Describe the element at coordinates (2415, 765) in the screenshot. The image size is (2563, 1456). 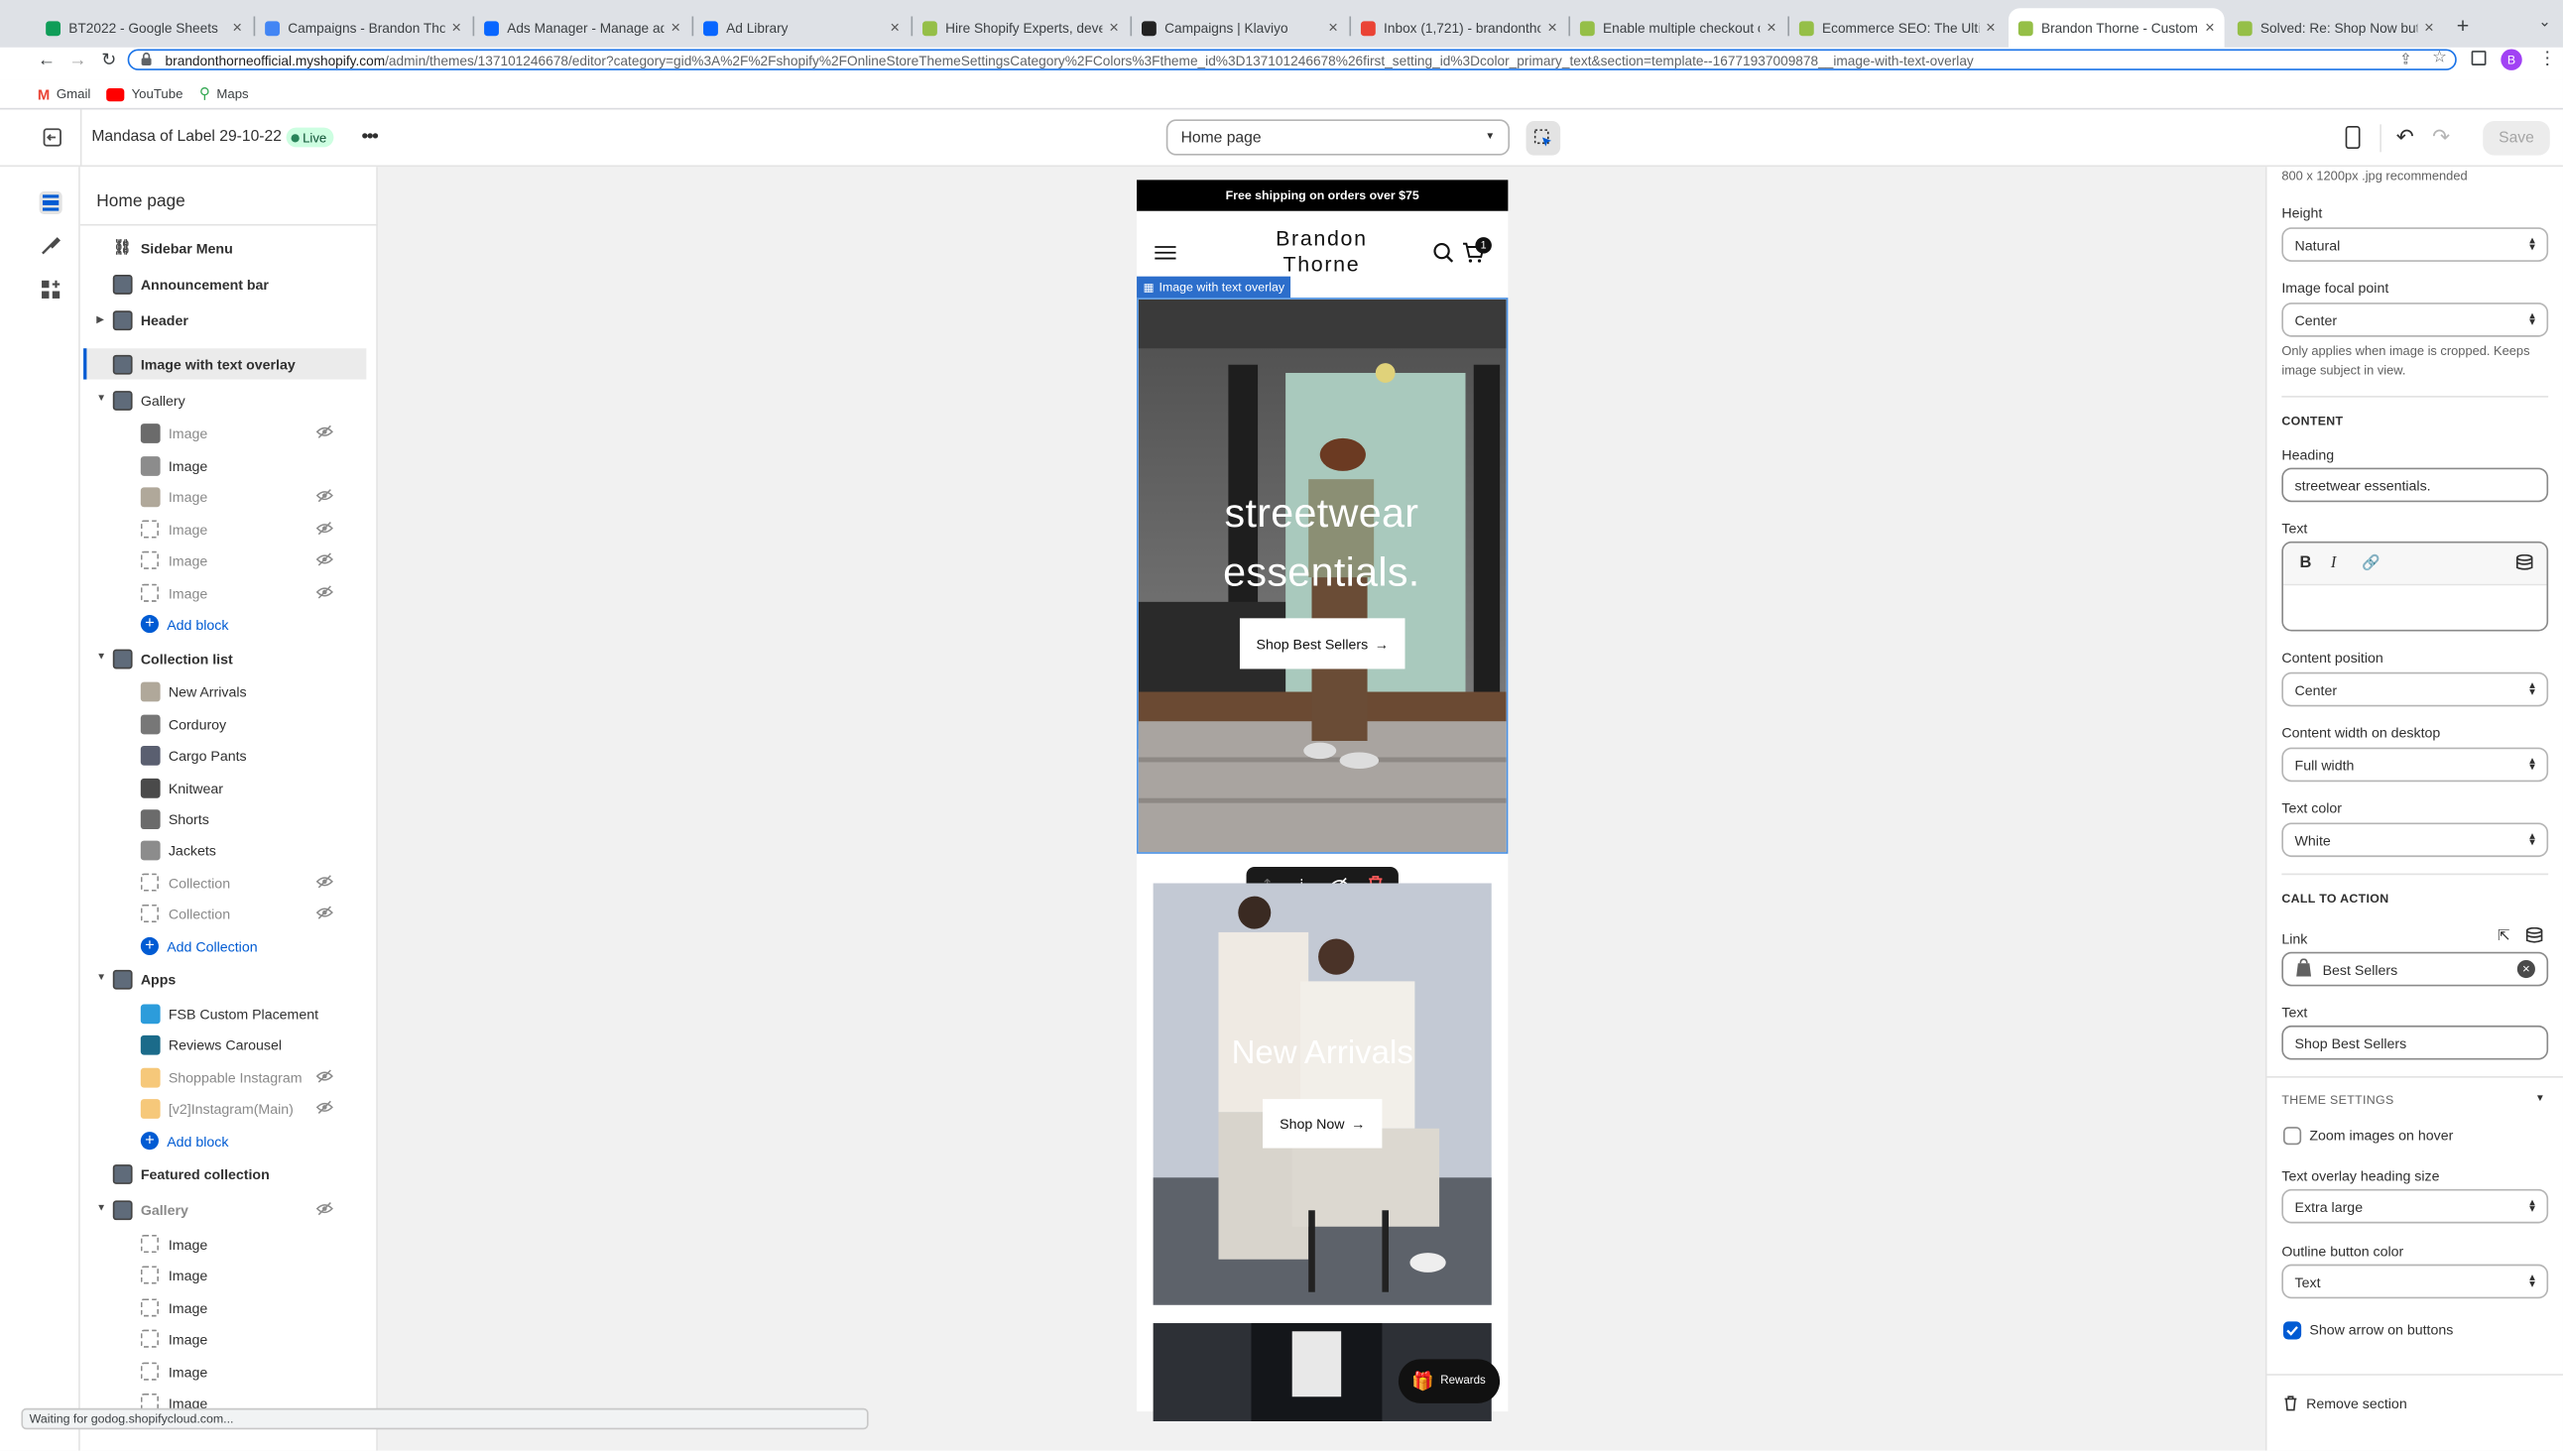
I see `content-width-select: Full width ▴ ▾` at that location.